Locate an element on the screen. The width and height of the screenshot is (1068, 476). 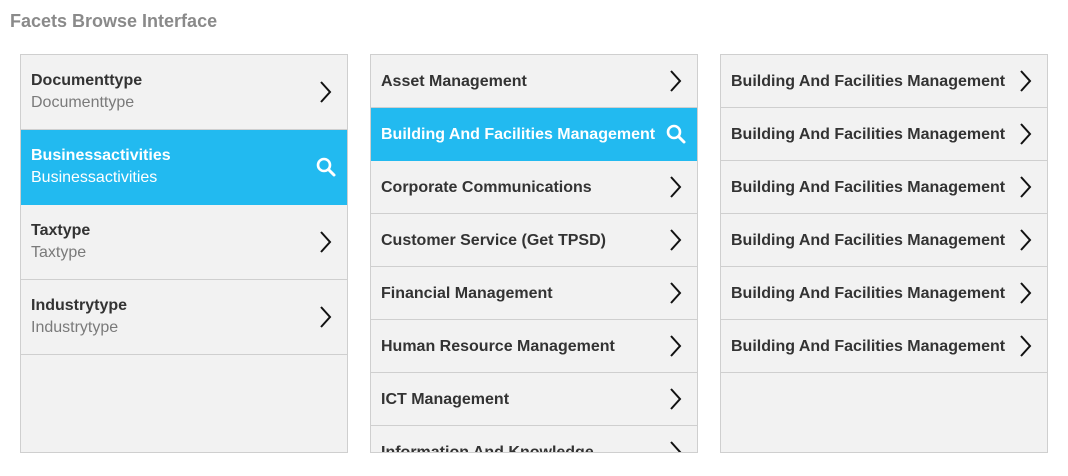
facet-item-corporate-communications: Corporate Communications is located at coordinates (534, 187).